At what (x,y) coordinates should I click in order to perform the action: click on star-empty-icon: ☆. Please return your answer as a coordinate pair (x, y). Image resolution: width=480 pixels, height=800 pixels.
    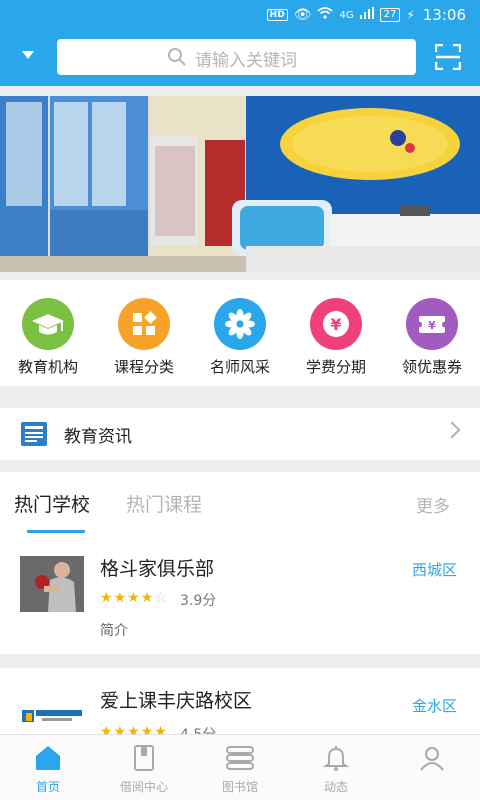
    Looking at the image, I should click on (160, 598).